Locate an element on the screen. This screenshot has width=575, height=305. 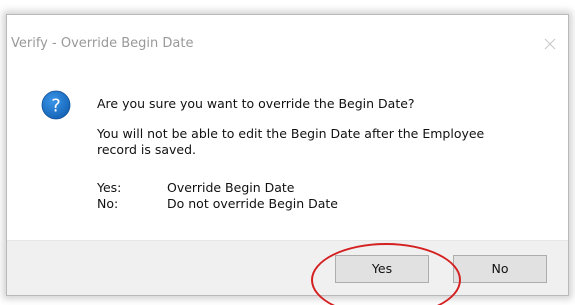
question-icon: ? is located at coordinates (56, 105).